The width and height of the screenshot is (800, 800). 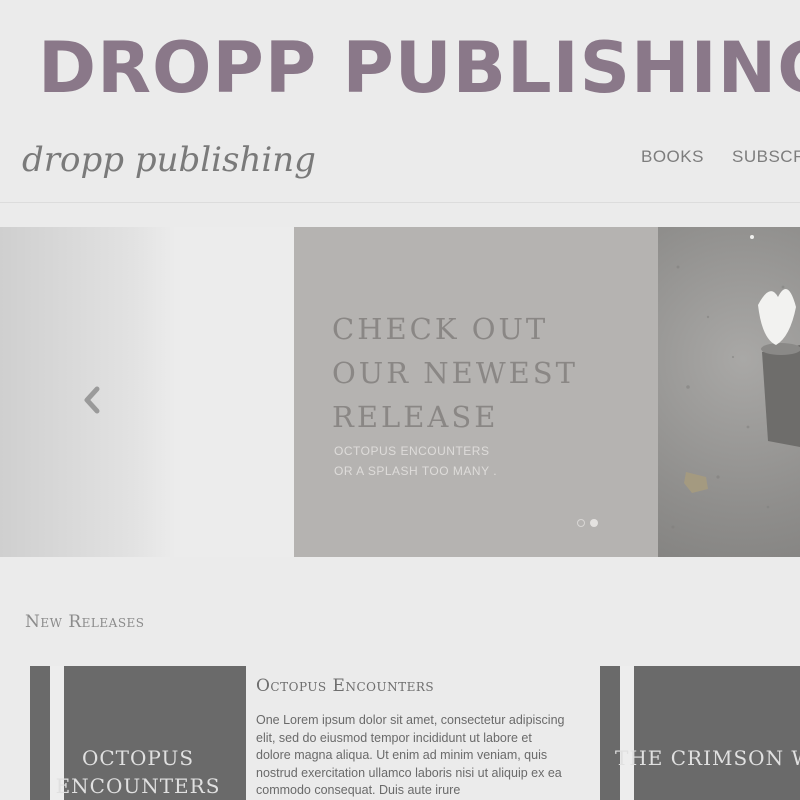 What do you see at coordinates (138, 758) in the screenshot?
I see `cover-title-line: OCTOPUS` at bounding box center [138, 758].